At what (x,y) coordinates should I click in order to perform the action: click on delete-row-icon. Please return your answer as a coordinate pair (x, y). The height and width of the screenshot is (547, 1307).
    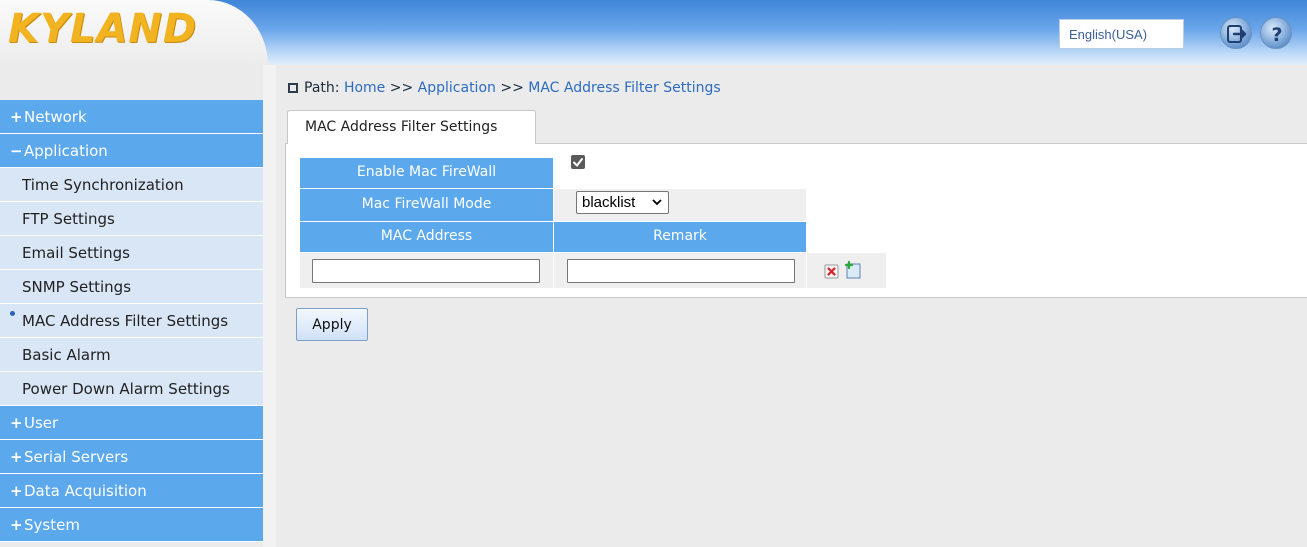
    Looking at the image, I should click on (832, 271).